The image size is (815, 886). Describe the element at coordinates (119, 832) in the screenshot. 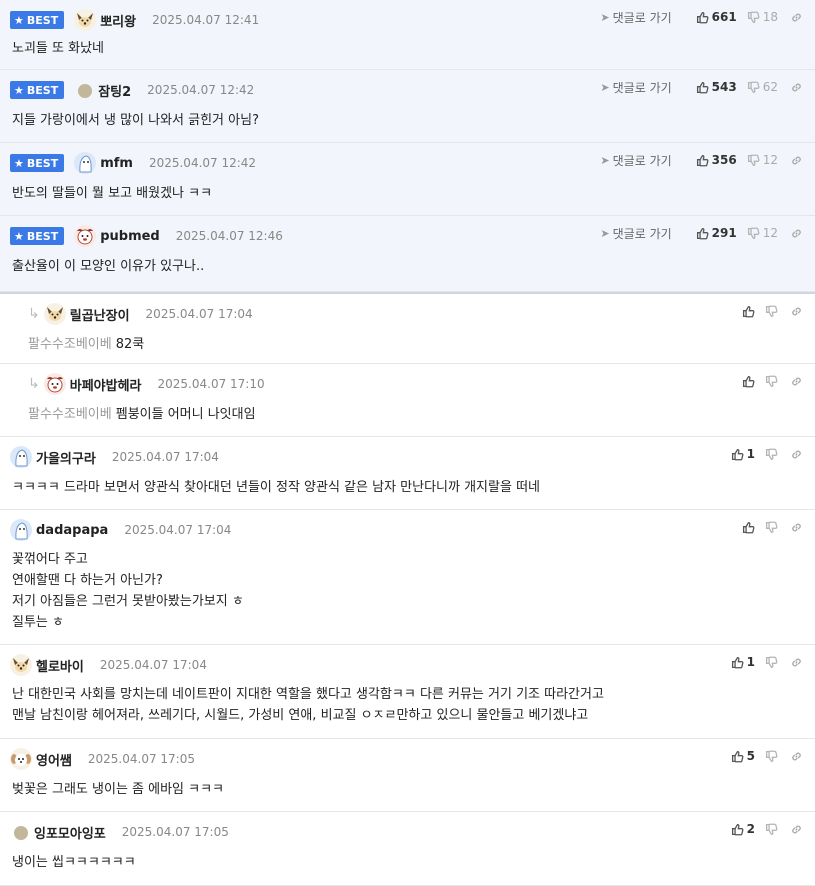

I see `comment-header: 잉포모아잉포 2025.04.07 17:05` at that location.